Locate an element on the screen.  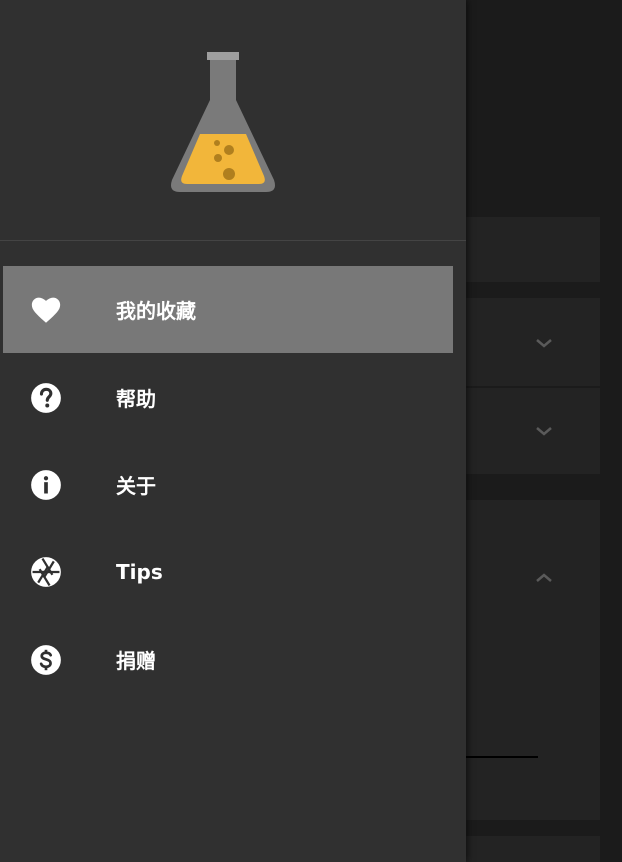
background-underline is located at coordinates (502, 757).